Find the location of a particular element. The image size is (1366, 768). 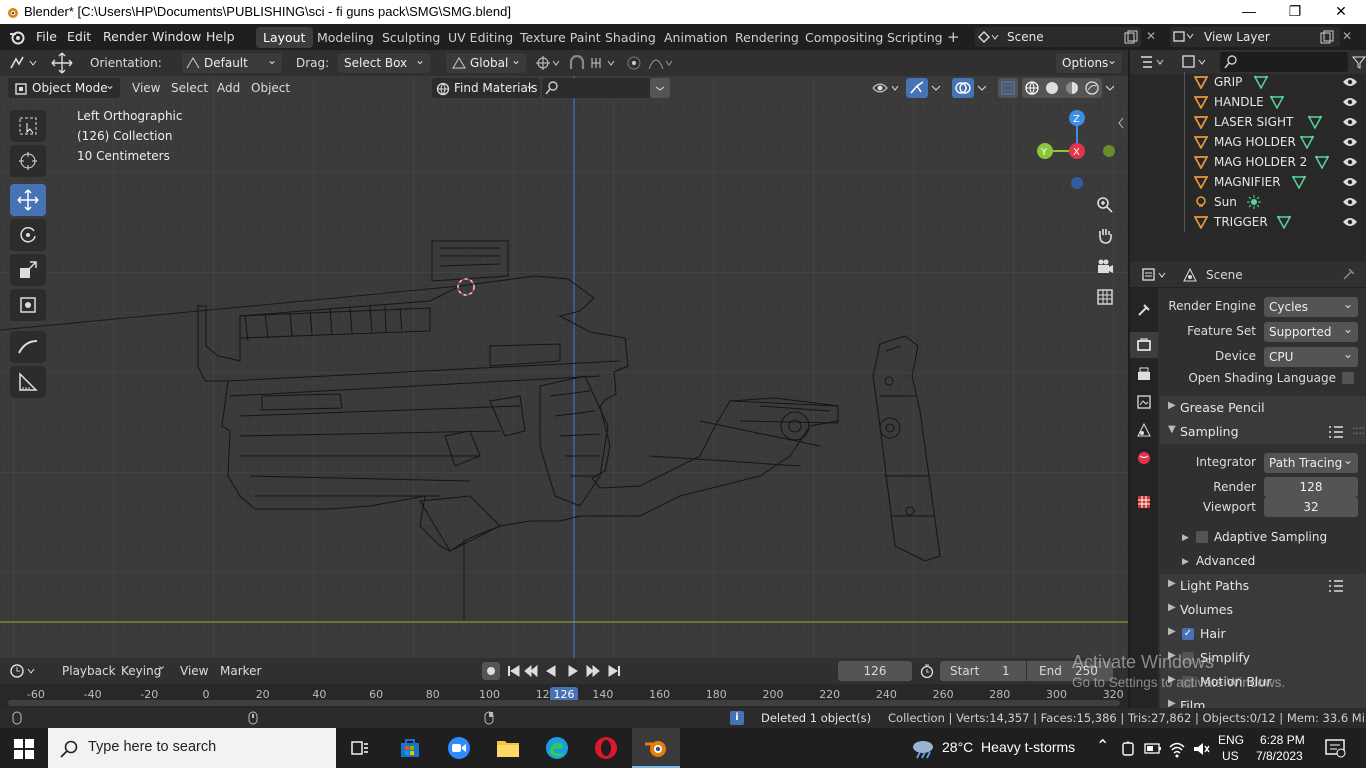

render-tab-active is located at coordinates (1144, 345).